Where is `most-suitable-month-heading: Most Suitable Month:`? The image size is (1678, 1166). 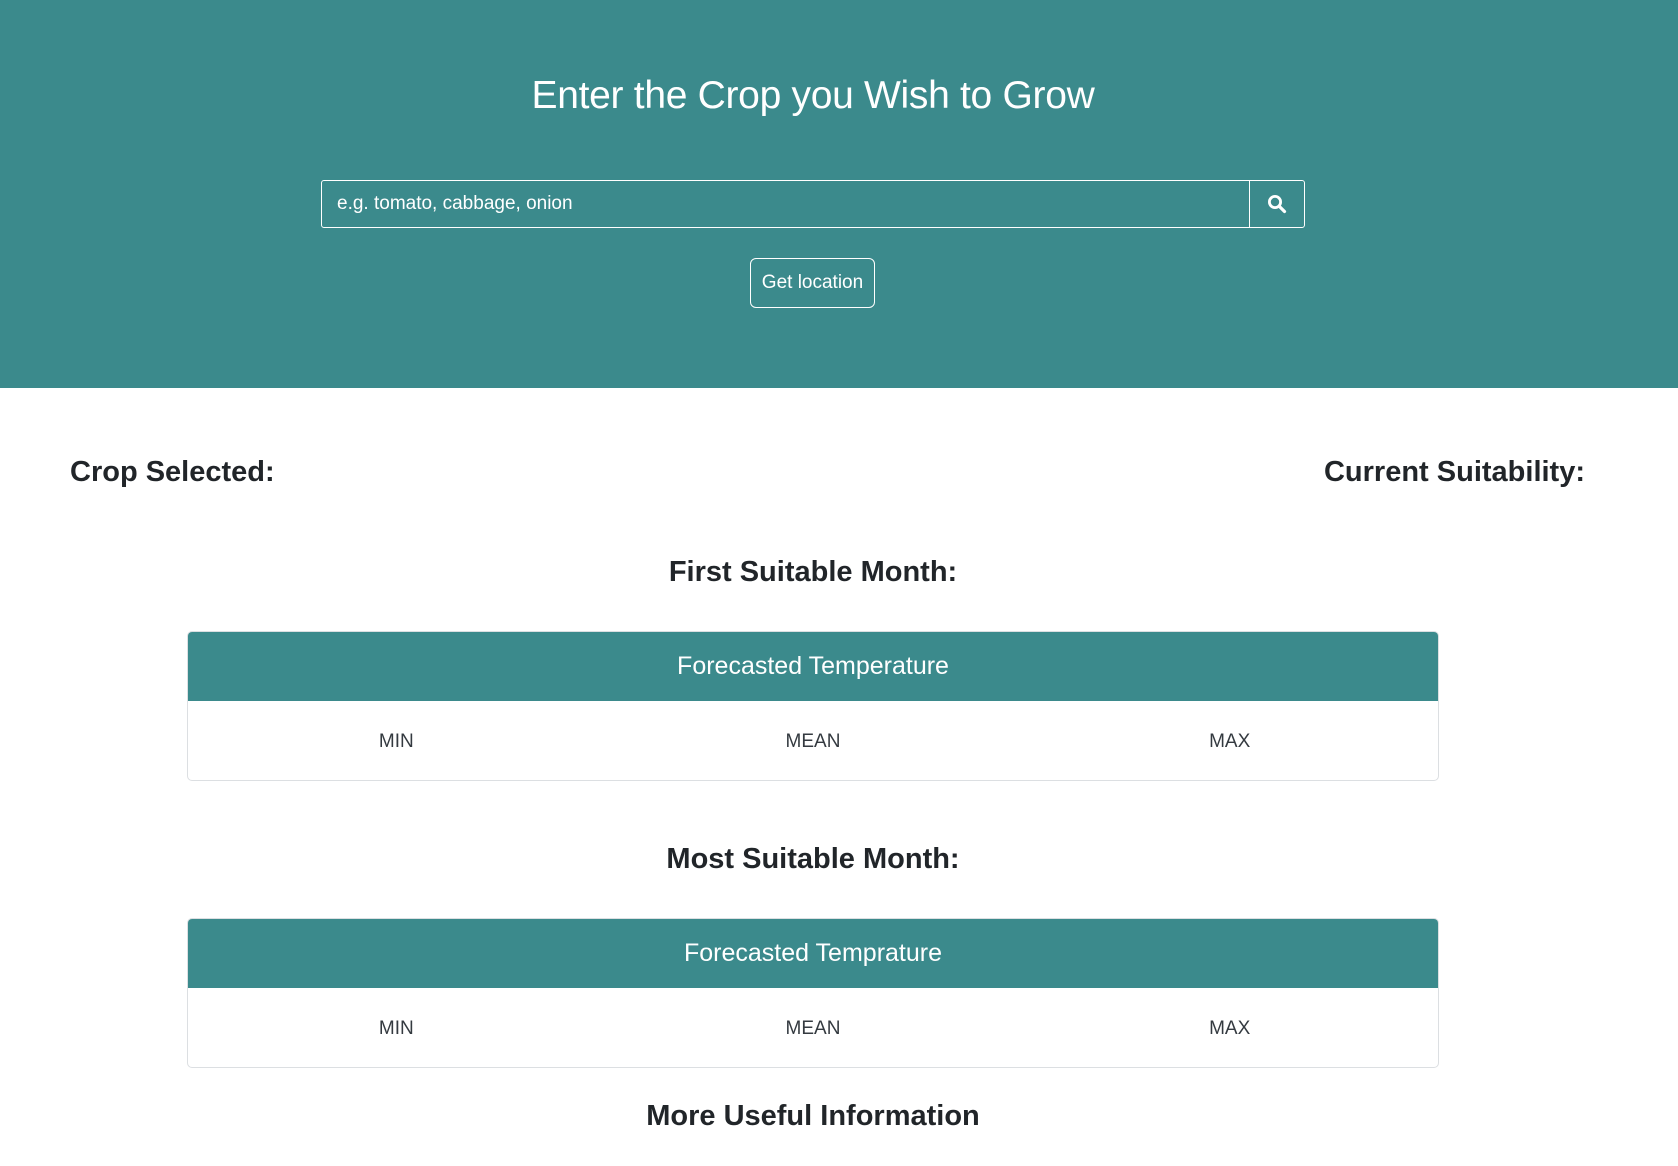 most-suitable-month-heading: Most Suitable Month: is located at coordinates (813, 859).